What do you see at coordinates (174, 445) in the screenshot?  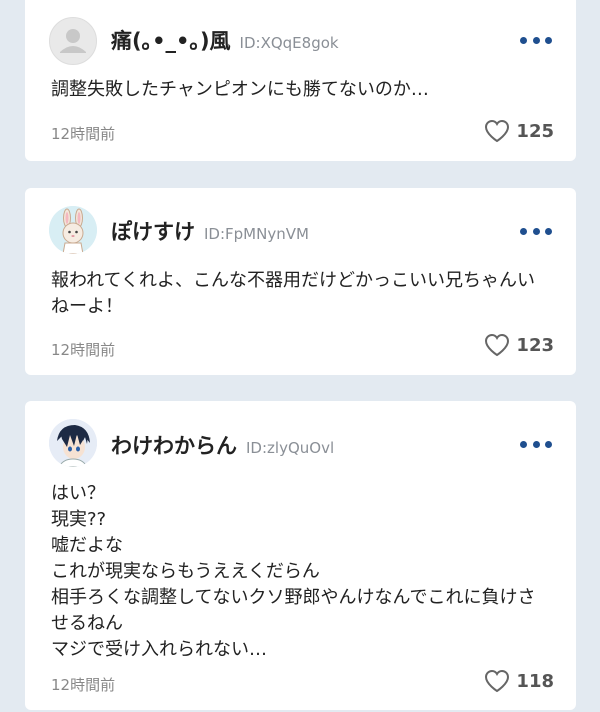 I see `username: わけわからん` at bounding box center [174, 445].